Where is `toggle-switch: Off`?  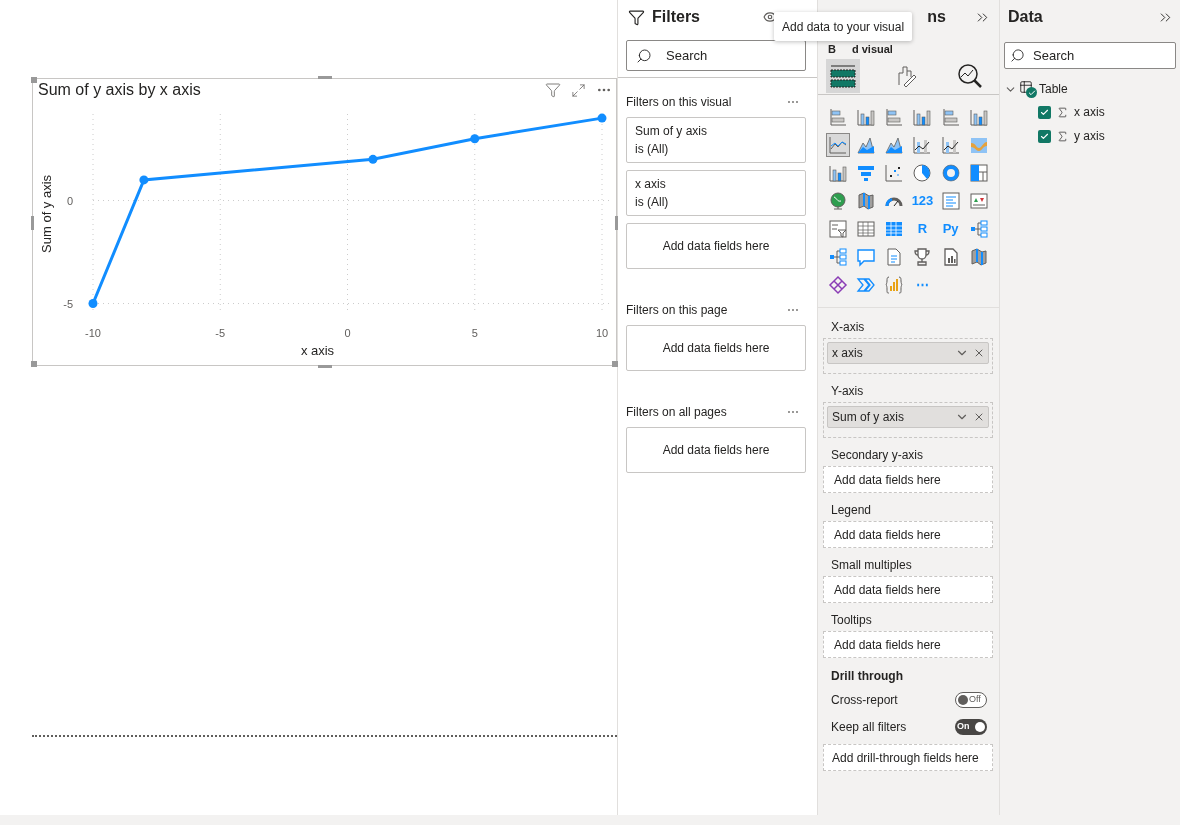 toggle-switch: Off is located at coordinates (971, 699).